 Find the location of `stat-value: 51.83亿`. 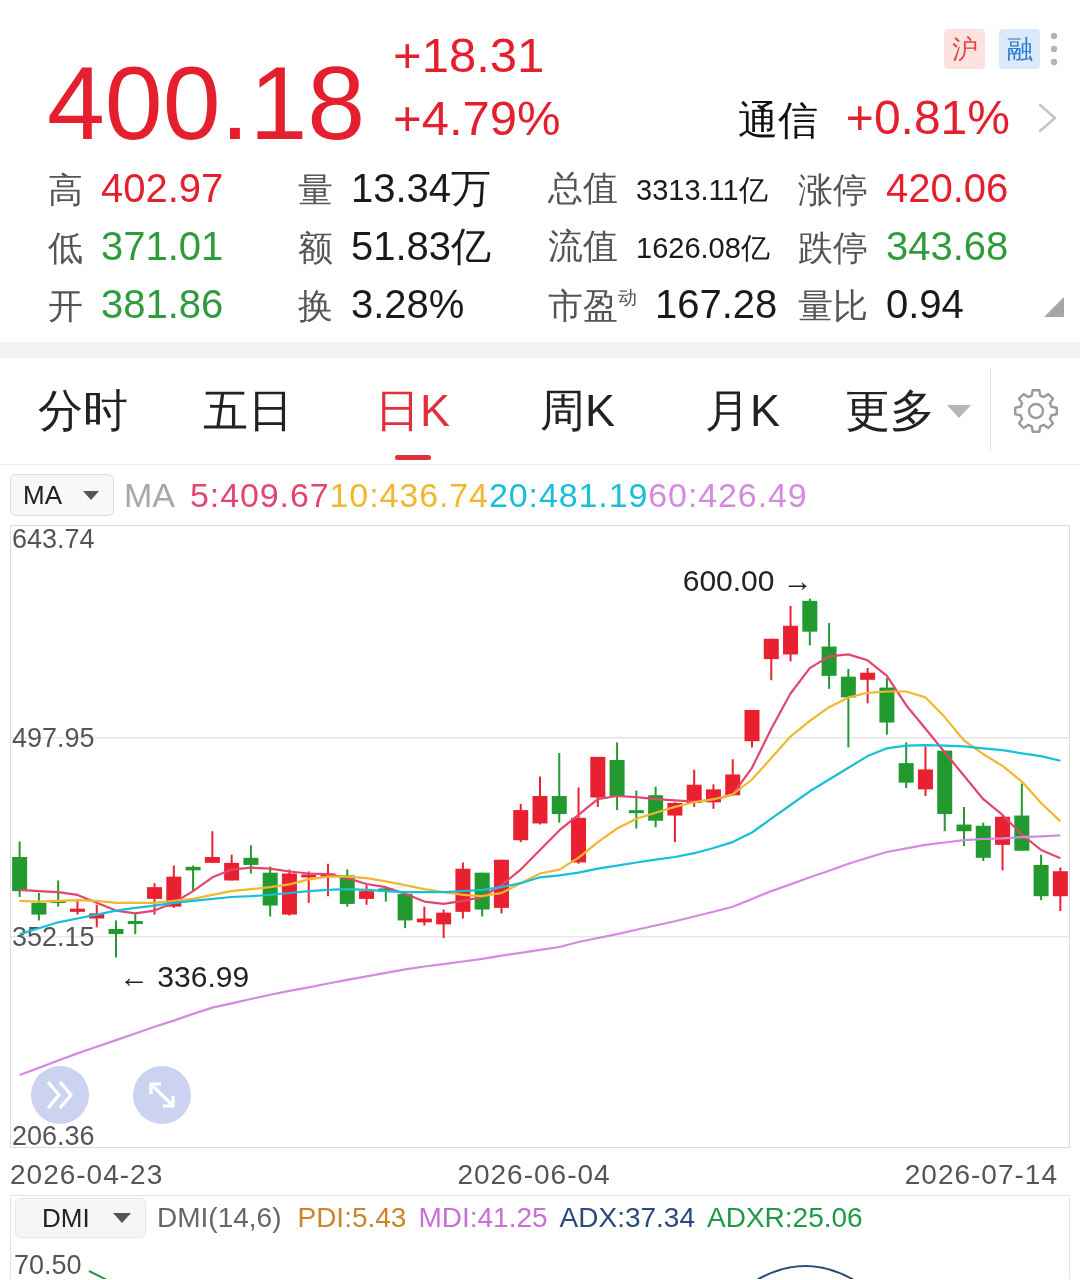

stat-value: 51.83亿 is located at coordinates (421, 246).